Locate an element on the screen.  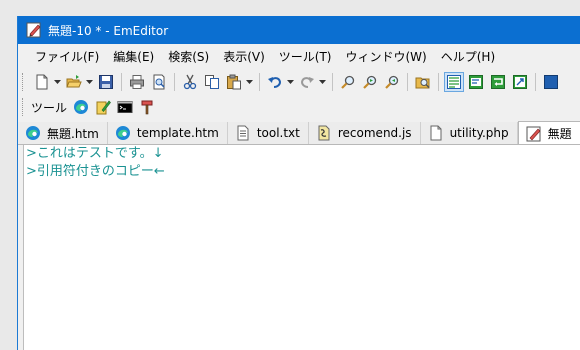
tab-utility-php: utility.php is located at coordinates (469, 133).